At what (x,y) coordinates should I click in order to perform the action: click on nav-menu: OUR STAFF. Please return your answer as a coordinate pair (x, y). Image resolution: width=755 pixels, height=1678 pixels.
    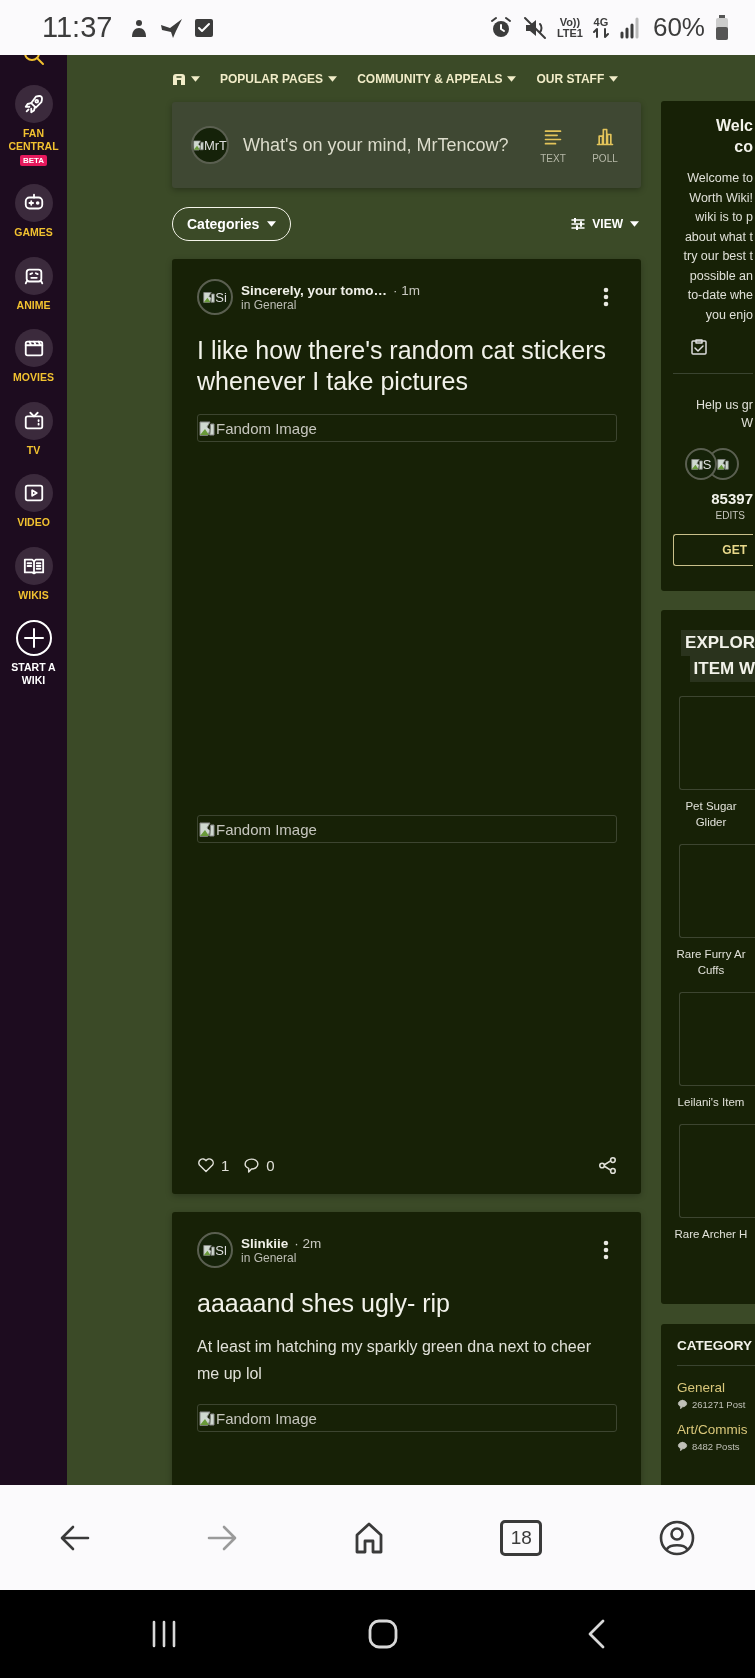
    Looking at the image, I should click on (577, 78).